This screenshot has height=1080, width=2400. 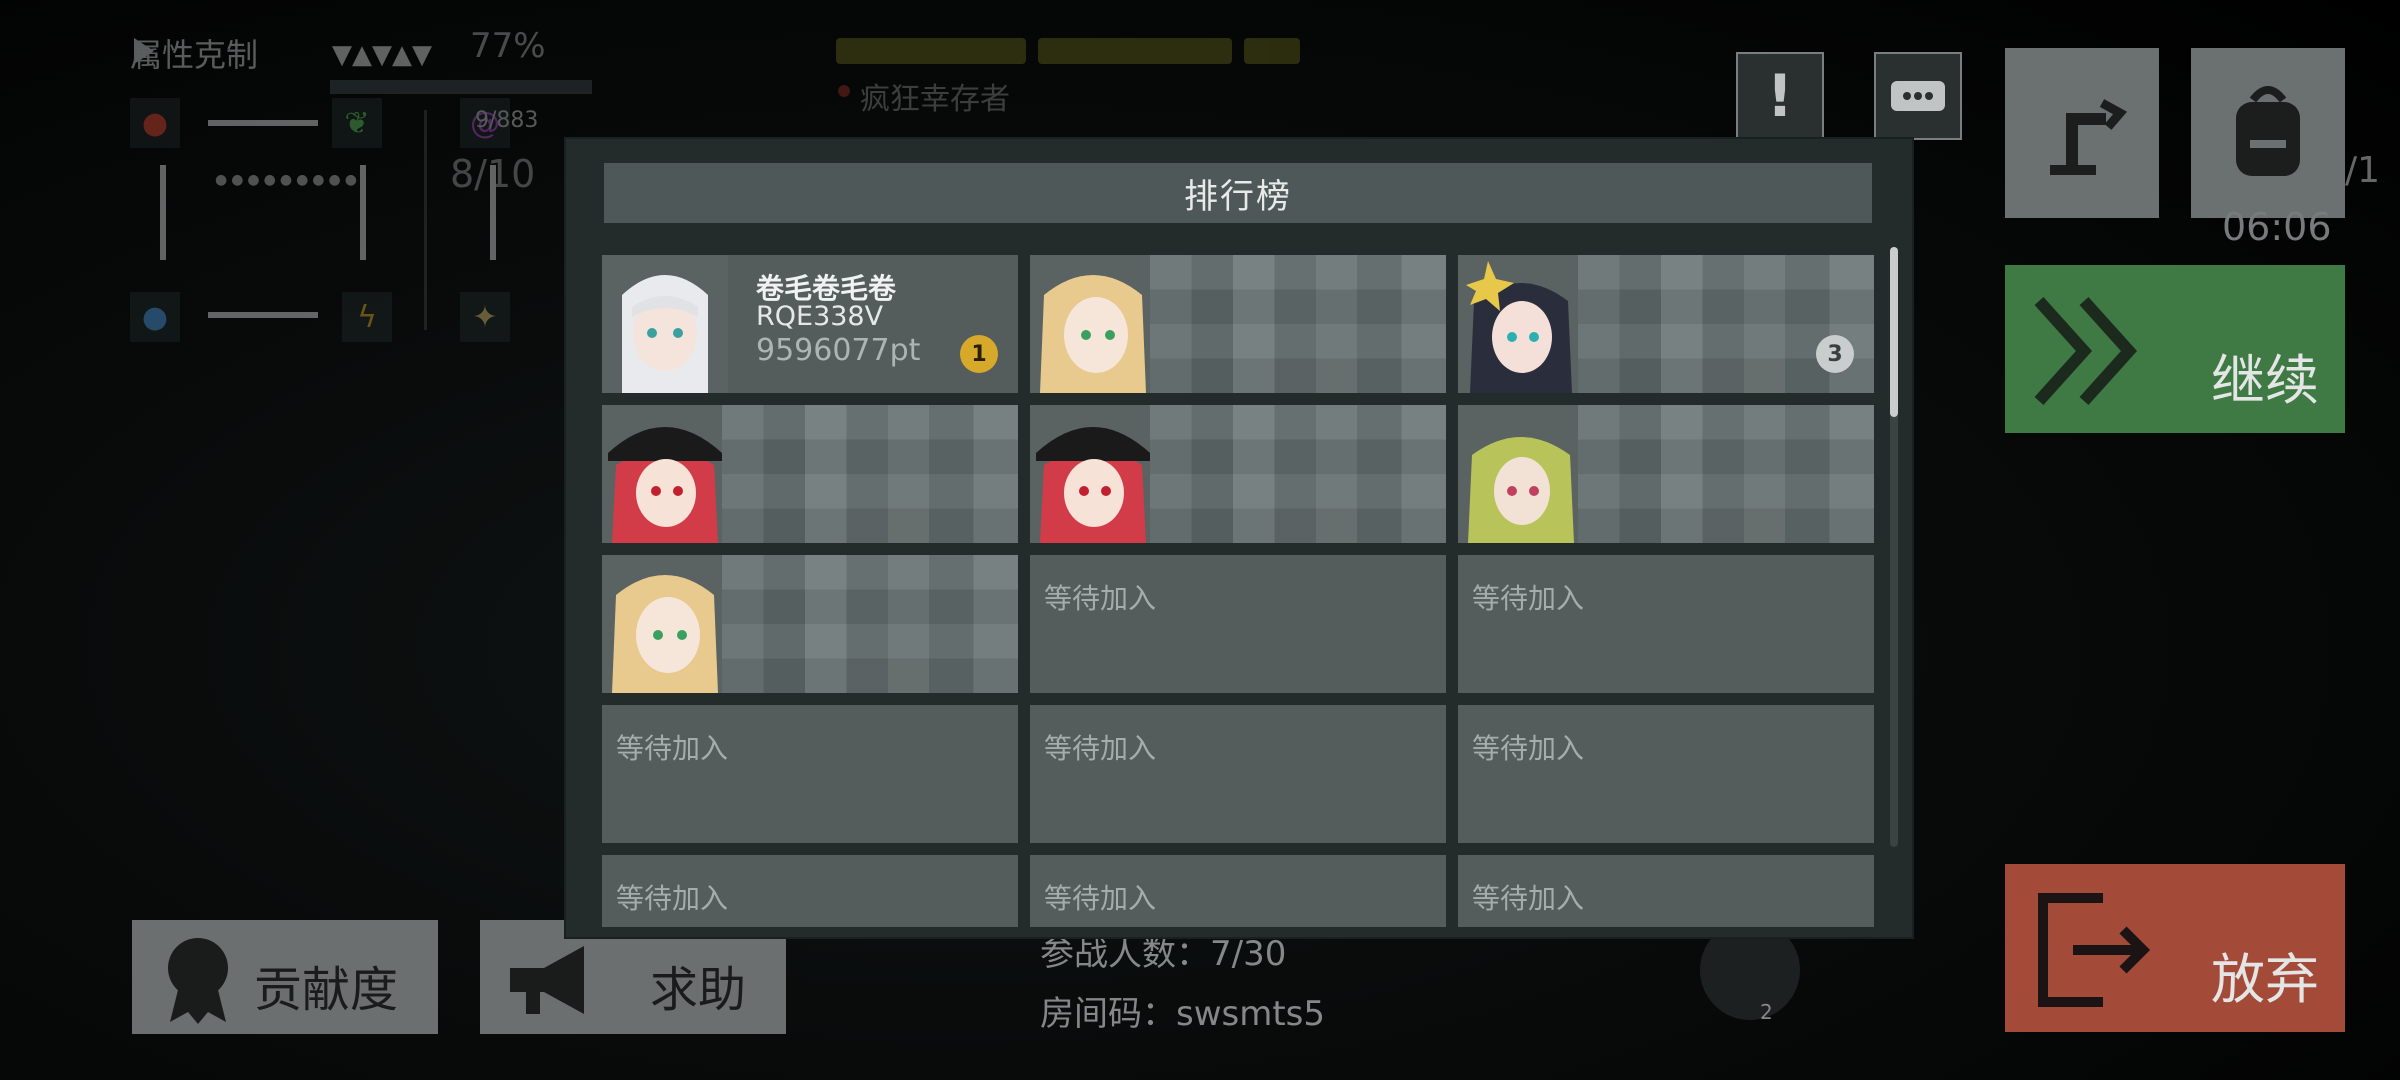 I want to click on element-counter: 9/883, so click(x=507, y=120).